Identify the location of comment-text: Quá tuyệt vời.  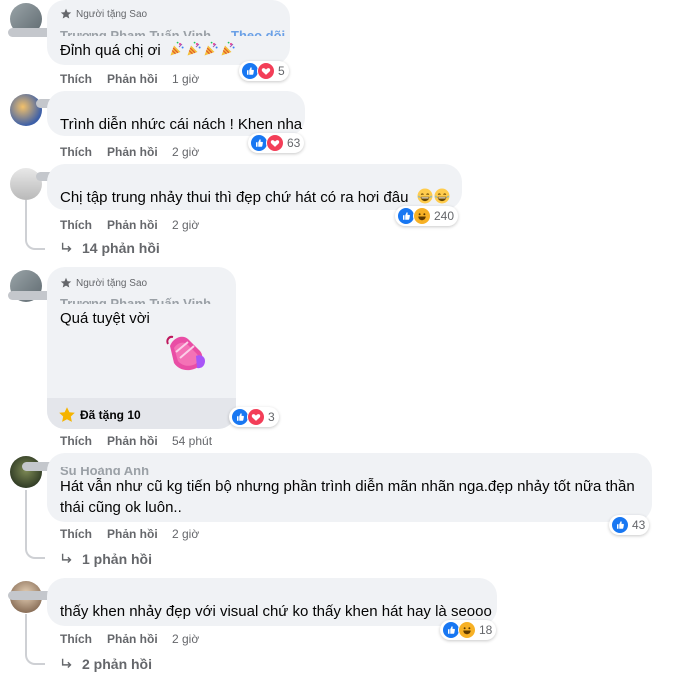
(105, 318).